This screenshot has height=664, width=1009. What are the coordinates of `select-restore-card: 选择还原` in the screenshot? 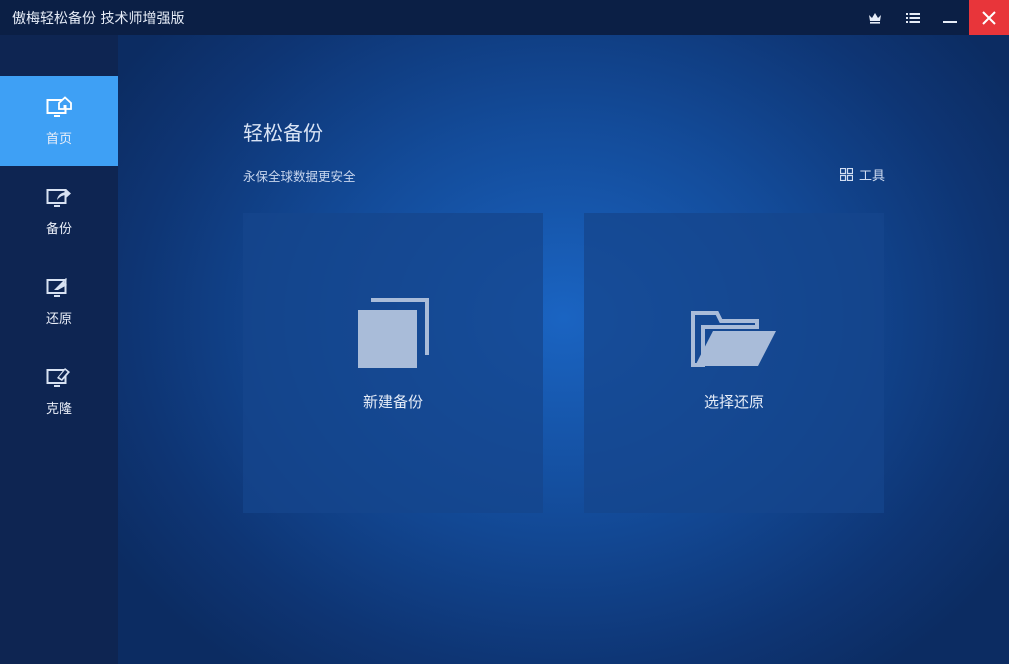 It's located at (734, 363).